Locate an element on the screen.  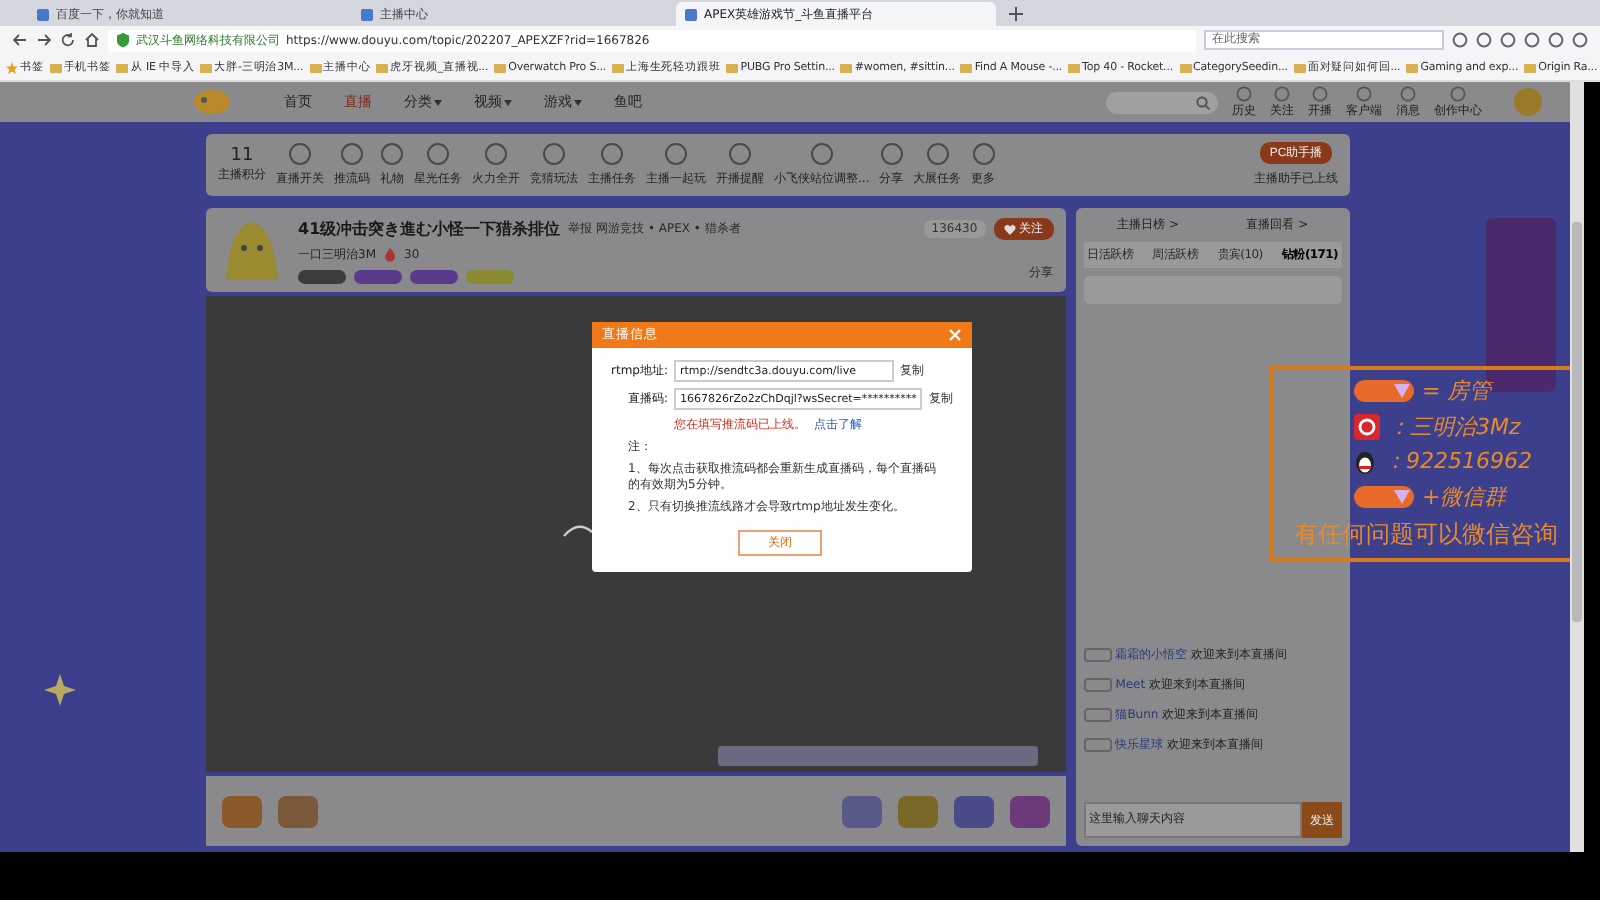
flame-icon is located at coordinates (390, 254).